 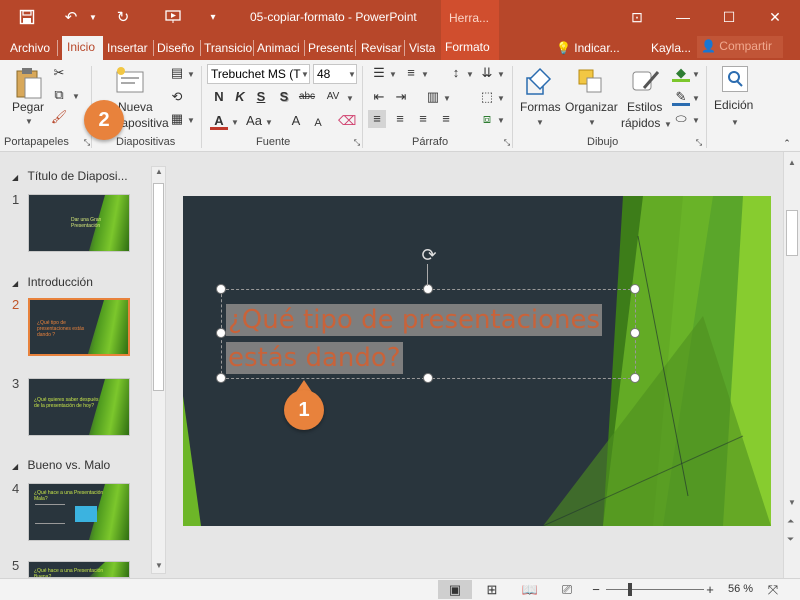 What do you see at coordinates (487, 119) in the screenshot?
I see `smartart-icon: ⧈` at bounding box center [487, 119].